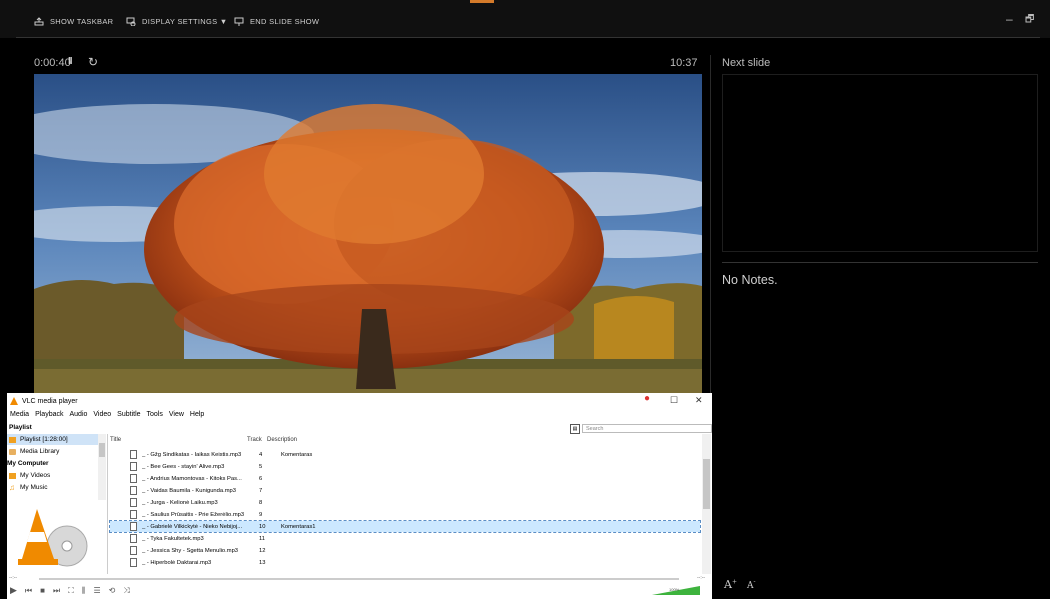  Describe the element at coordinates (701, 578) in the screenshot. I see `total-time: --:--` at that location.